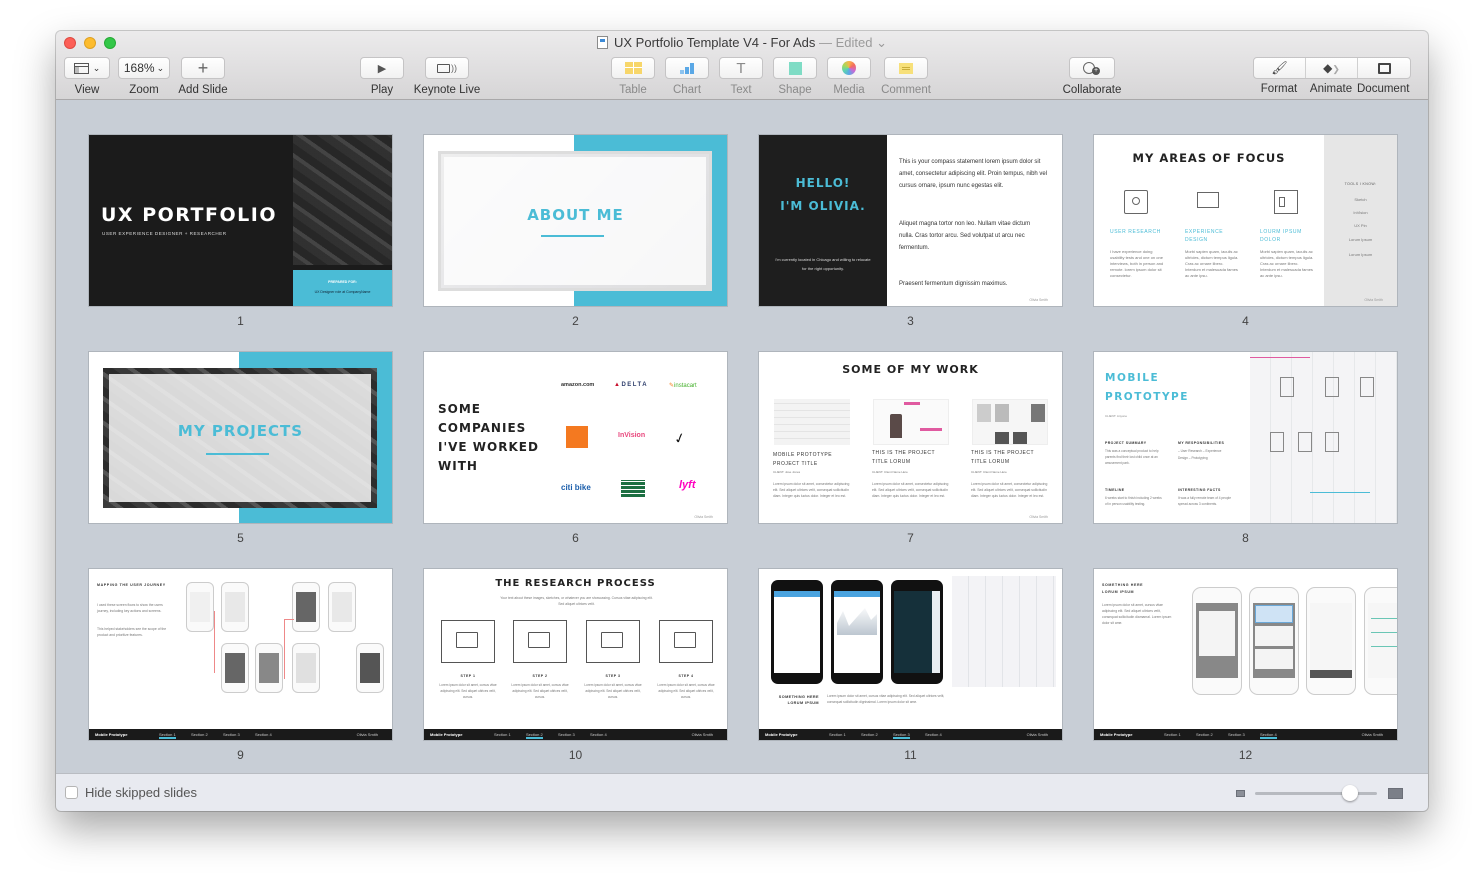 Image resolution: width=1484 pixels, height=892 pixels. What do you see at coordinates (71, 792) in the screenshot?
I see `hide-skipped-checkbox` at bounding box center [71, 792].